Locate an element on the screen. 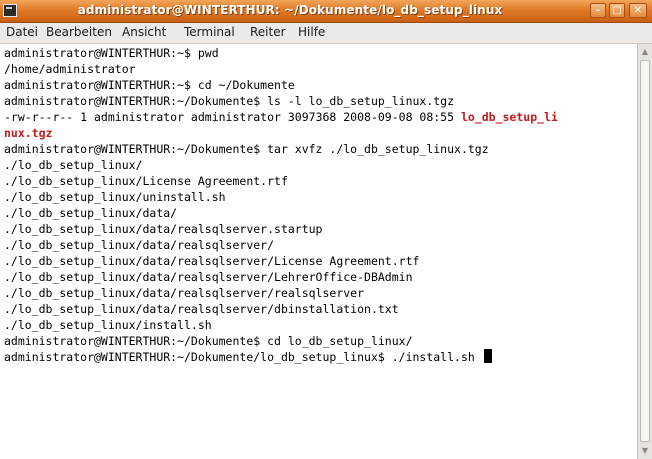  menu-hilfe: Hilfe is located at coordinates (311, 32).